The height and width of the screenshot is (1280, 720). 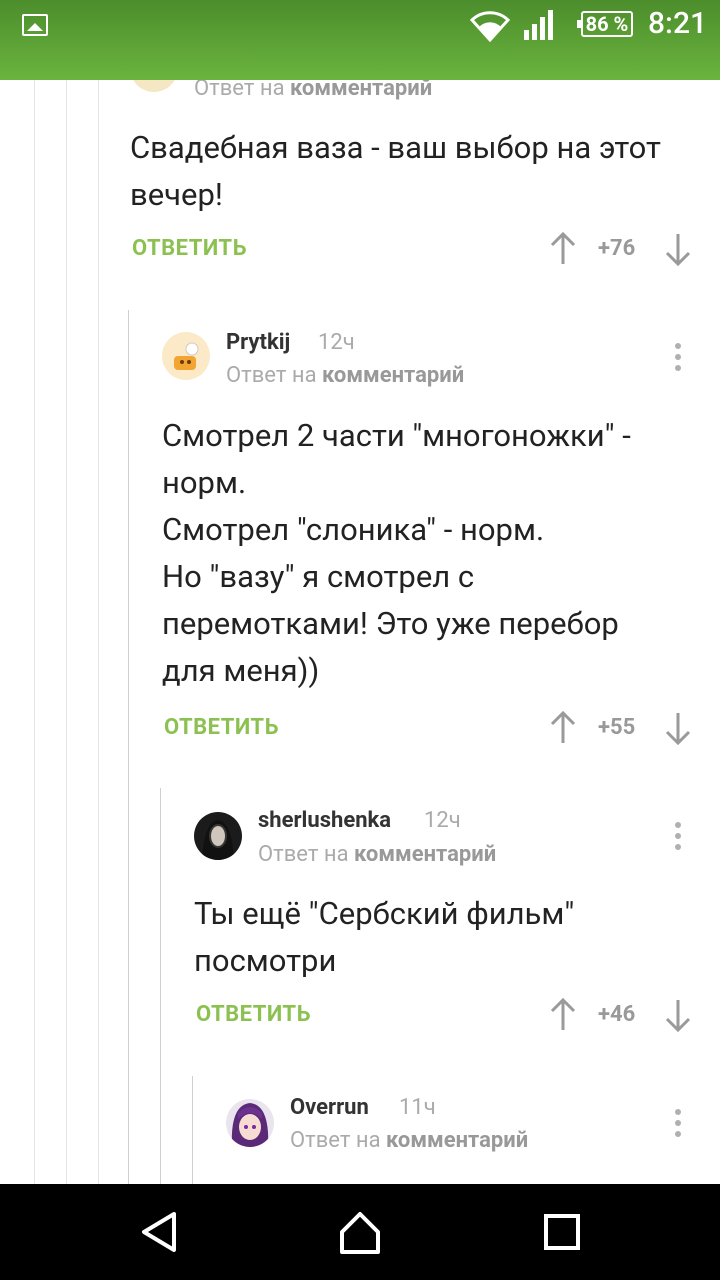 I want to click on nav-recent-icon, so click(x=562, y=1232).